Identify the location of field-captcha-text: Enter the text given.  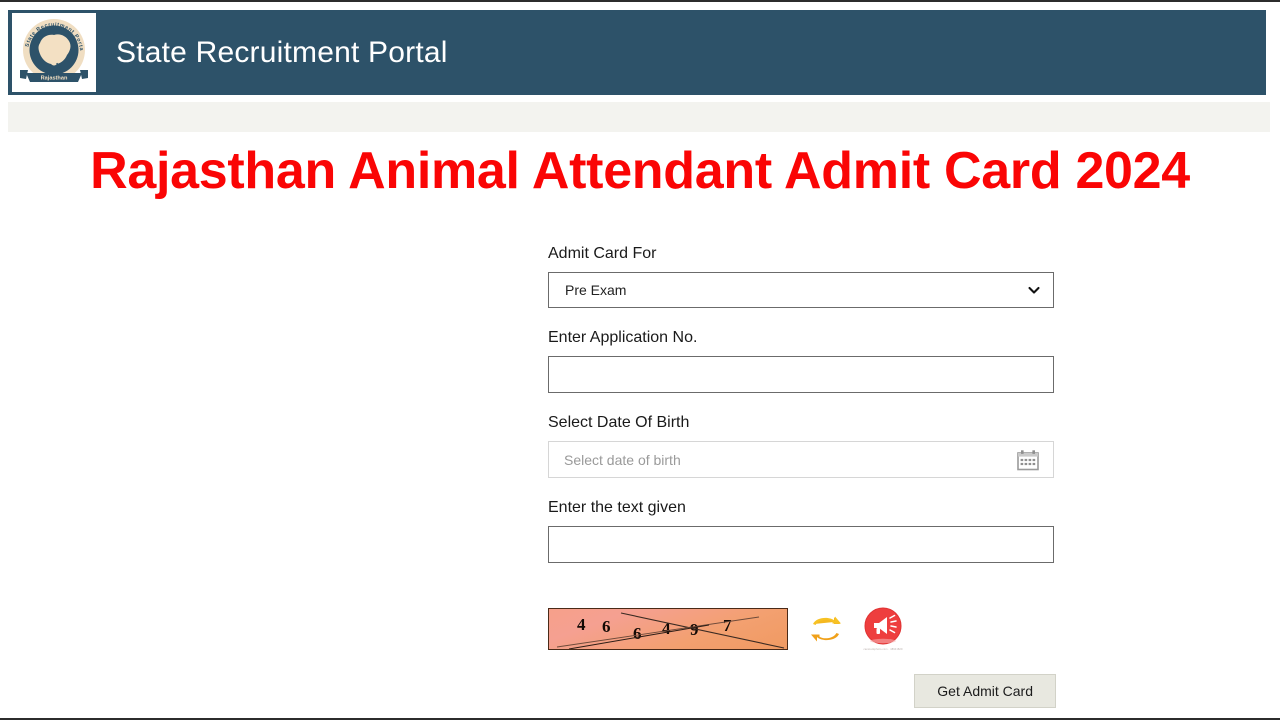
(802, 530).